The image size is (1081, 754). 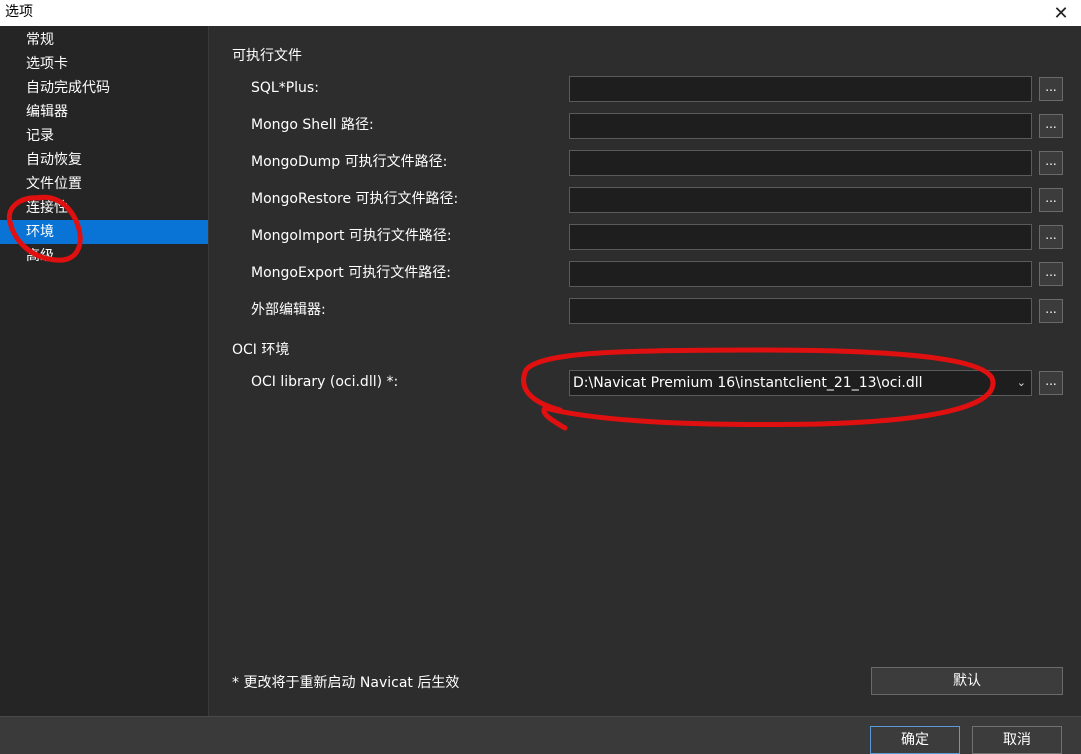 What do you see at coordinates (355, 199) in the screenshot?
I see `mongorestore-label: MongoRestore 可执行文件路径:` at bounding box center [355, 199].